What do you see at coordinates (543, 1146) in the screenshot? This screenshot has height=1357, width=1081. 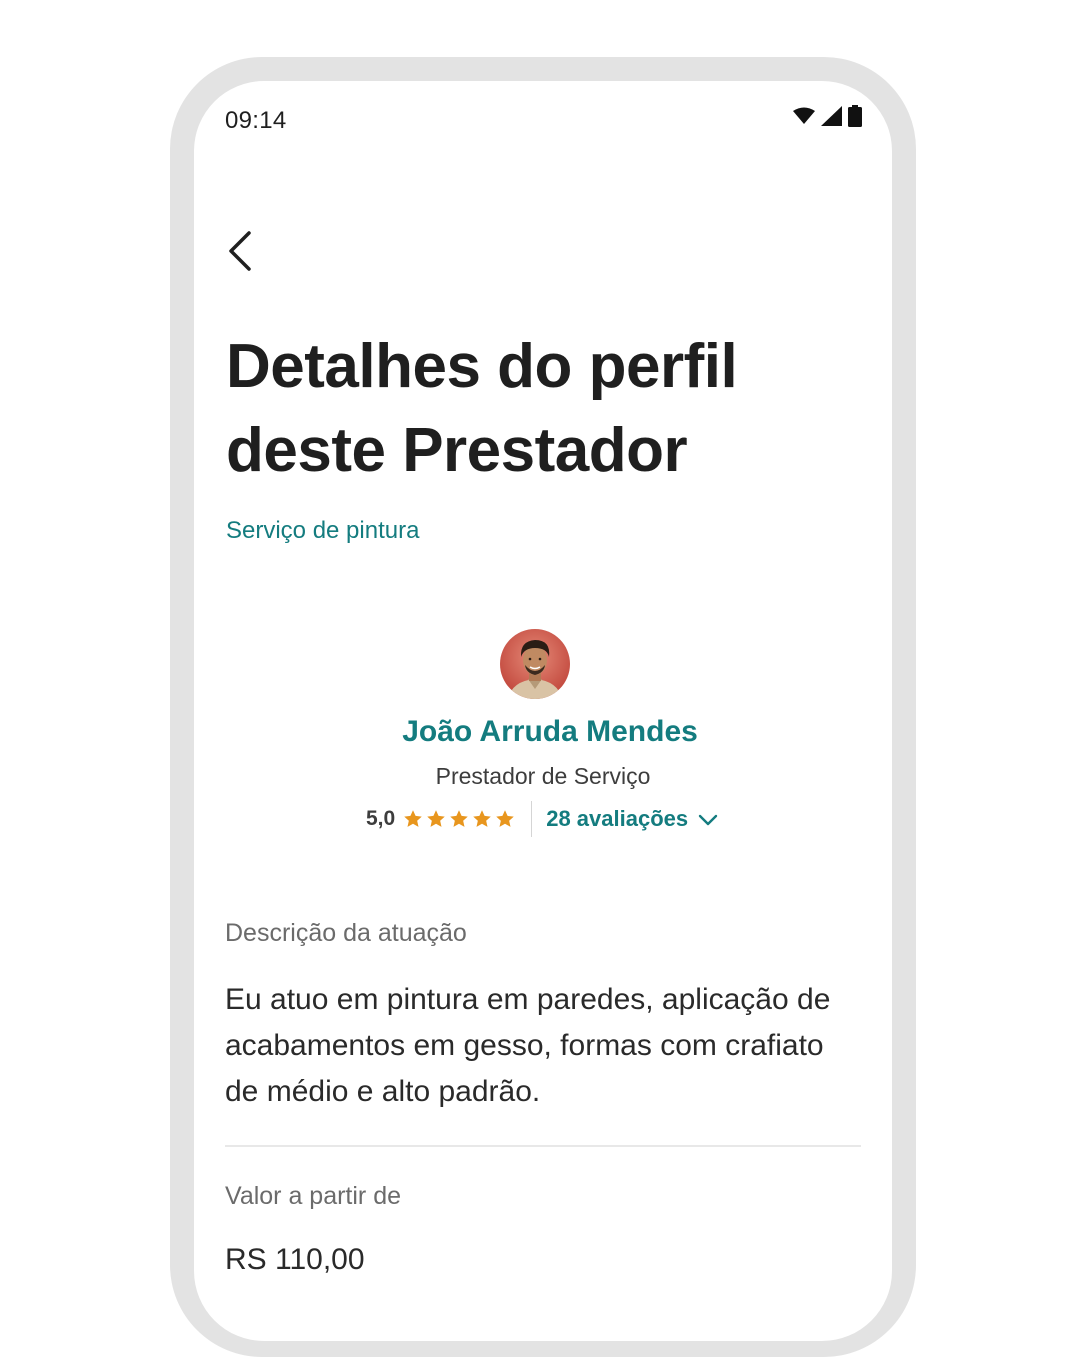 I see `divider` at bounding box center [543, 1146].